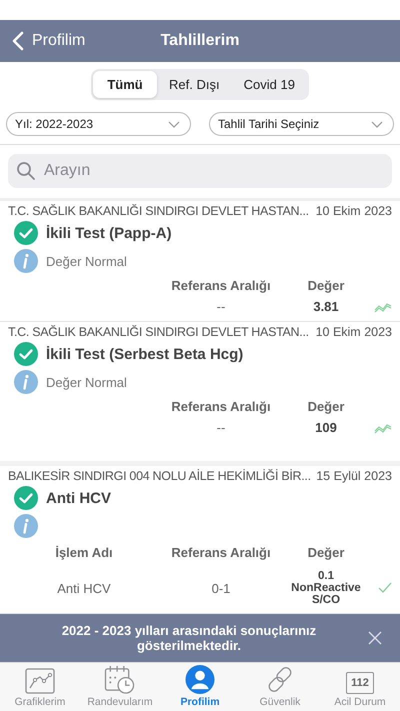 This screenshot has height=711, width=400. I want to click on tab-bar-item: Grafiklerim, so click(40, 687).